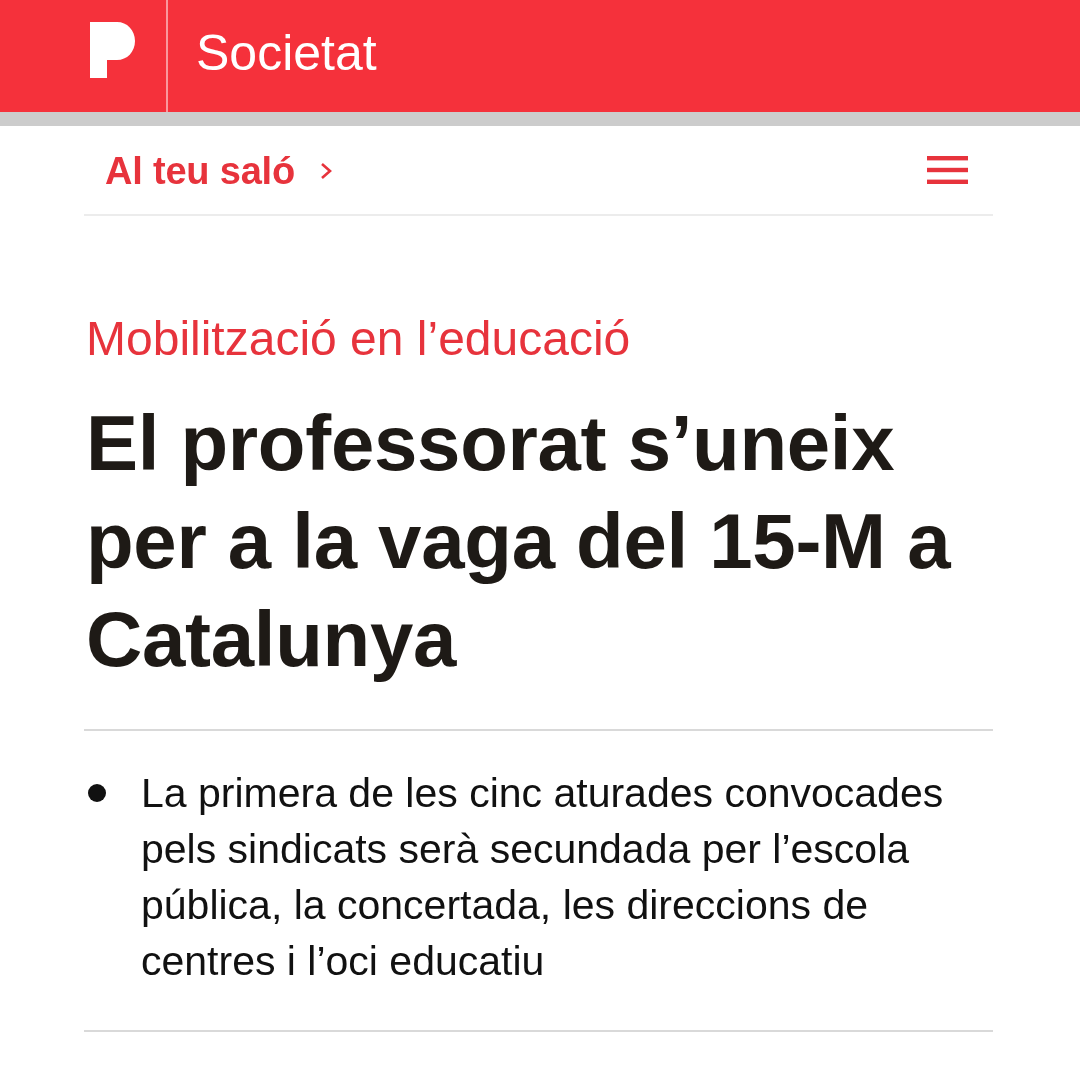 The width and height of the screenshot is (1080, 1075). I want to click on kicker-text: Mobilització en l’educació, so click(359, 339).